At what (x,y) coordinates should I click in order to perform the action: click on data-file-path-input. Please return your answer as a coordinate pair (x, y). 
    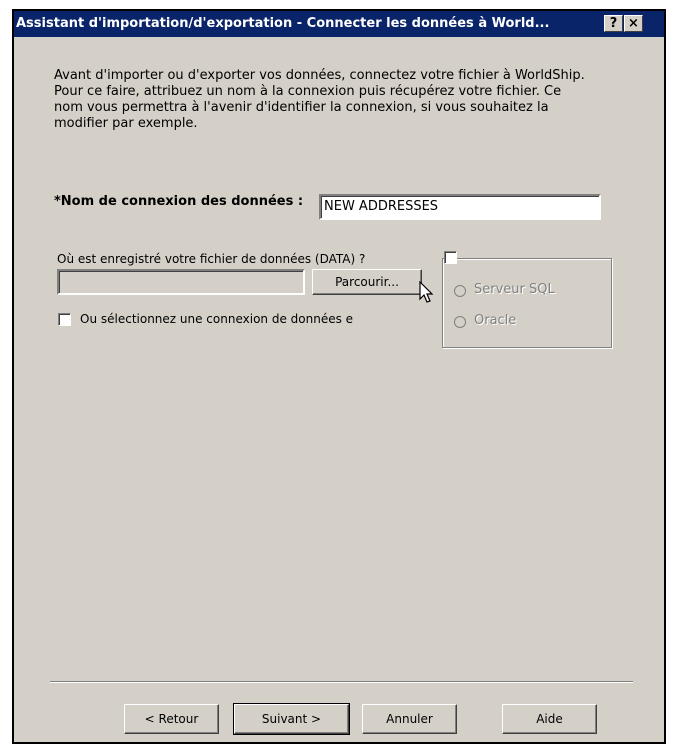
    Looking at the image, I should click on (181, 282).